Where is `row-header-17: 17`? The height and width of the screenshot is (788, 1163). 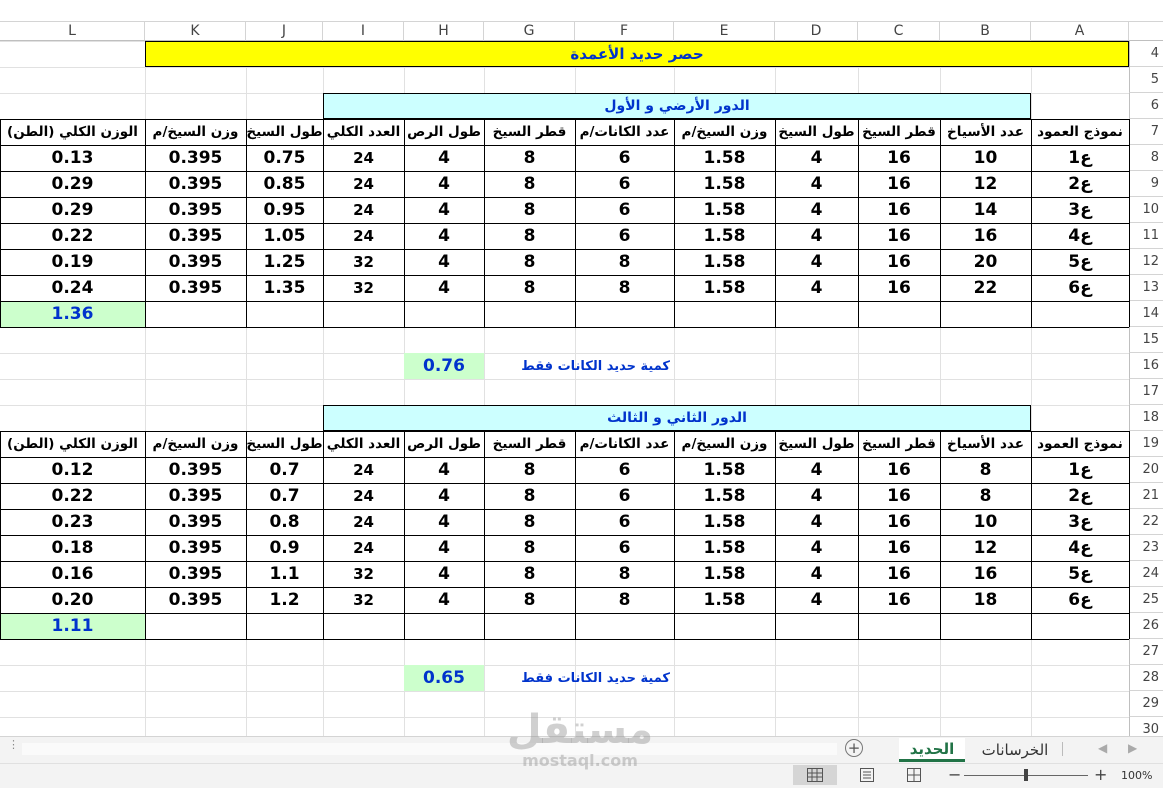
row-header-17: 17 is located at coordinates (1146, 392).